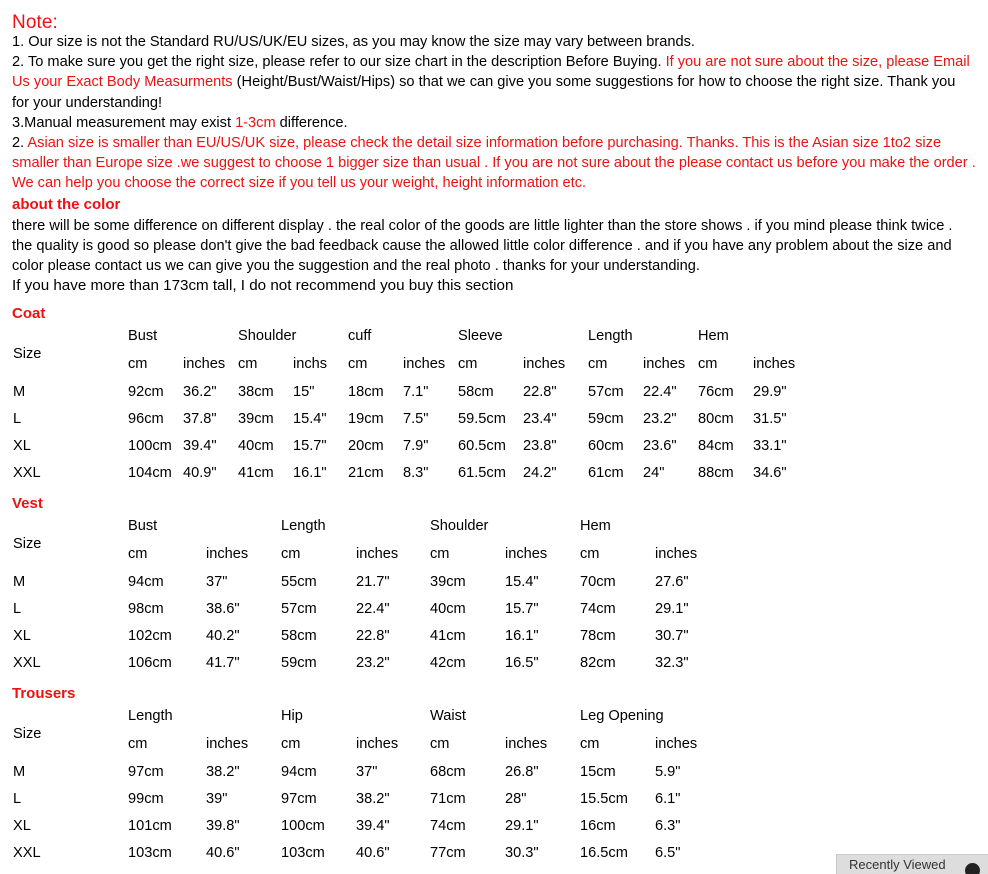 Image resolution: width=988 pixels, height=874 pixels. I want to click on measurement-cell: 80cm, so click(716, 419).